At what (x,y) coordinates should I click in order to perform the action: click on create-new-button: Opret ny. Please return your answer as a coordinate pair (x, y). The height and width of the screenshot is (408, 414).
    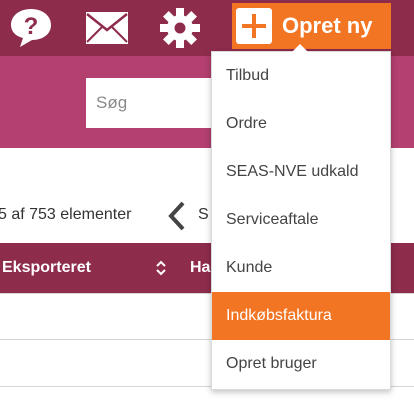
    Looking at the image, I should click on (311, 26).